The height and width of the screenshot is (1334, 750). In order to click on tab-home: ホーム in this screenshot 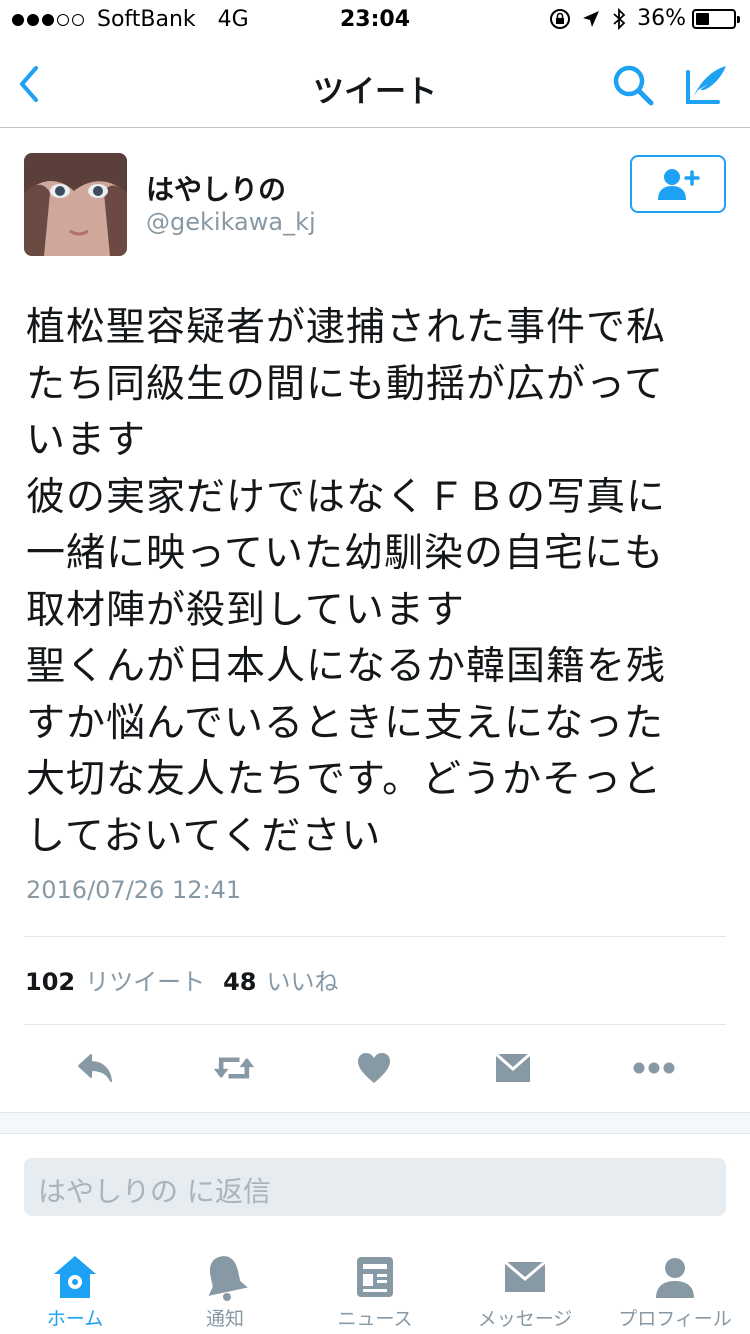, I will do `click(75, 1286)`.